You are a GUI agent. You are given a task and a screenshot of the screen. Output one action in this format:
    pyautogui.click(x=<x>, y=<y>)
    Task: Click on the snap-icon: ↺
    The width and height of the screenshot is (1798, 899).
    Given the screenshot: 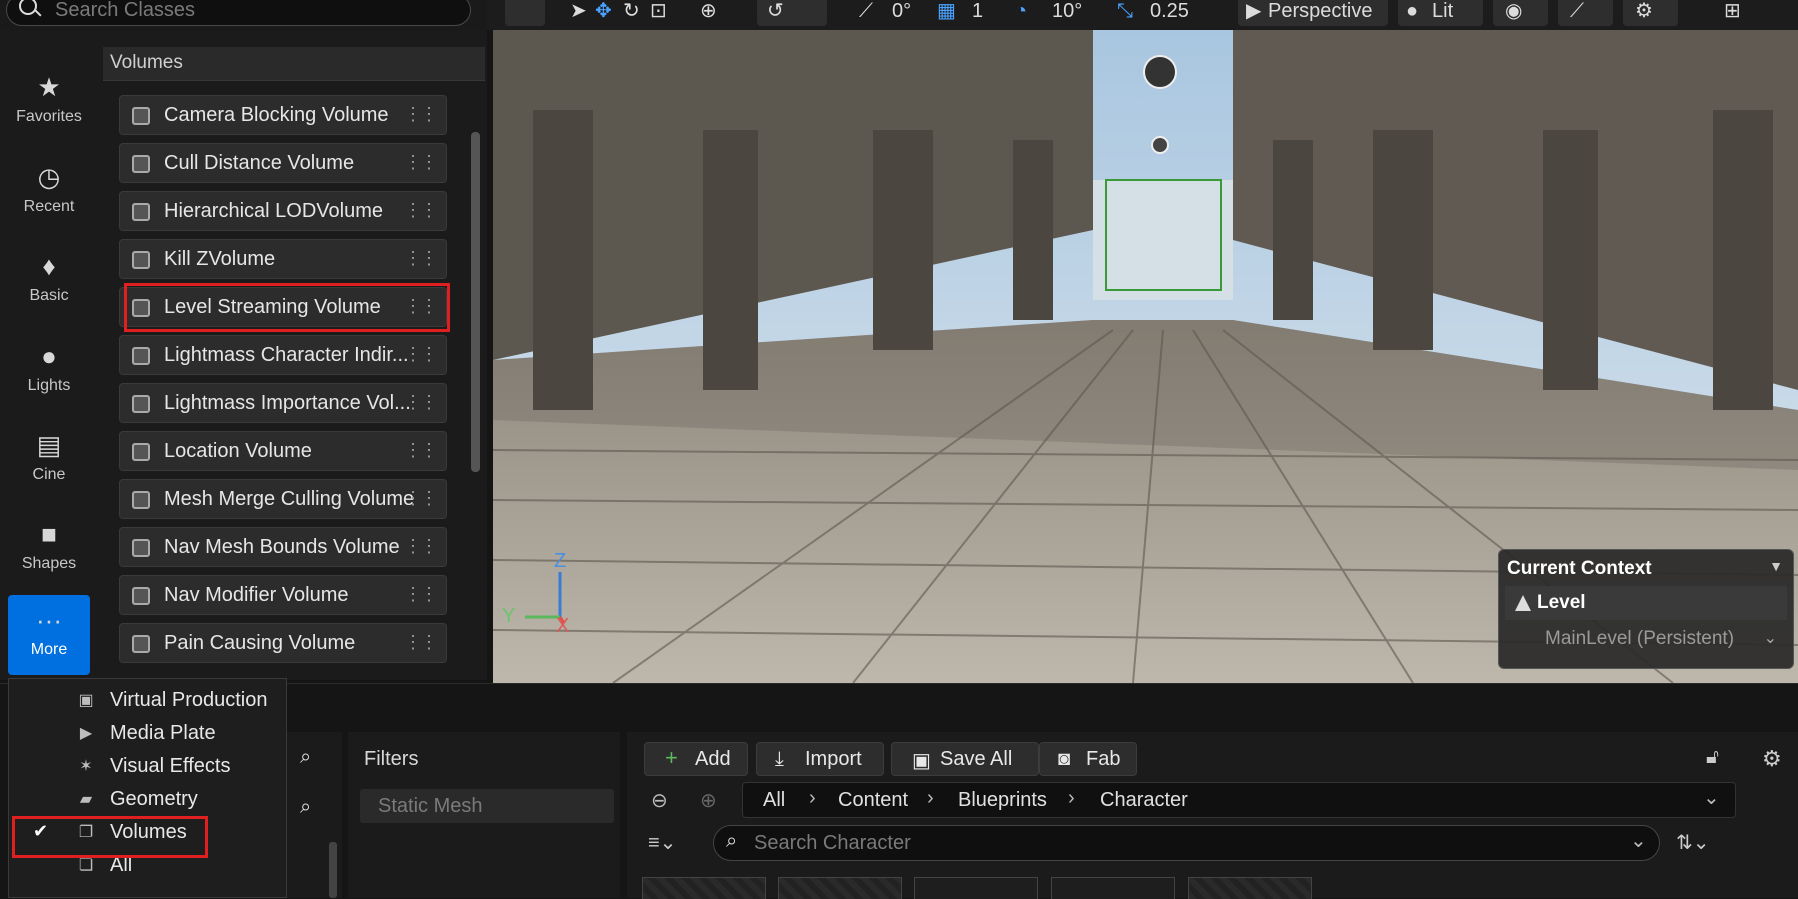 What is the action you would take?
    pyautogui.click(x=775, y=11)
    